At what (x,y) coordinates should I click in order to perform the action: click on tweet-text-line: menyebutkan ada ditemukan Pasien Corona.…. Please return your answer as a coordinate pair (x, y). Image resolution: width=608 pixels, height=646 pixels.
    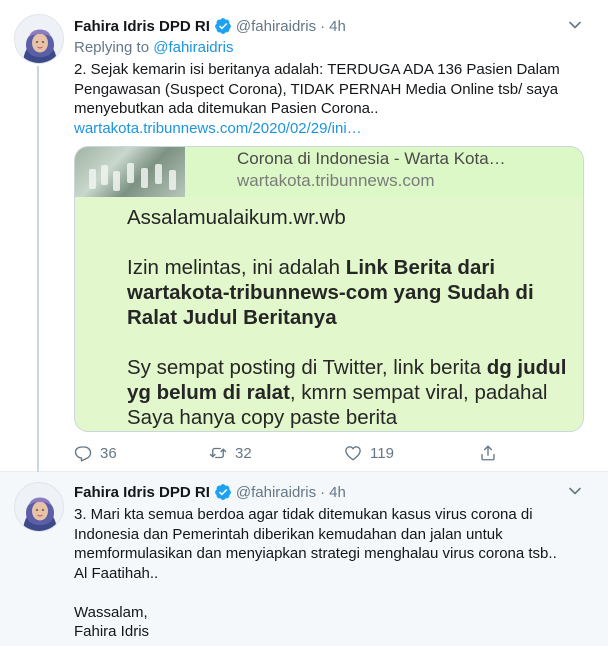
    Looking at the image, I should click on (226, 108).